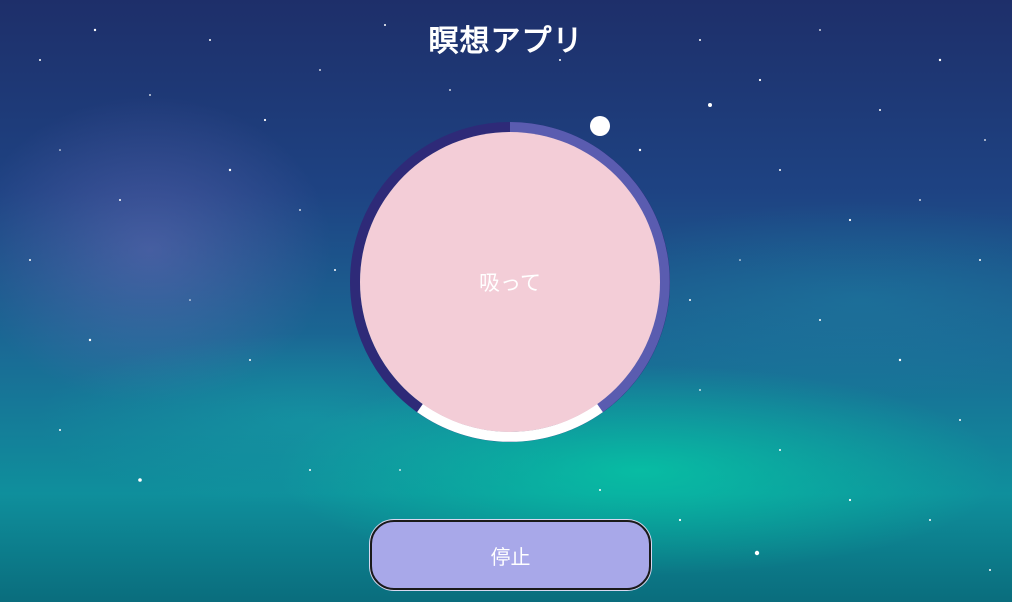 The image size is (1012, 602). Describe the element at coordinates (510, 555) in the screenshot. I see `stop-button: 停止` at that location.